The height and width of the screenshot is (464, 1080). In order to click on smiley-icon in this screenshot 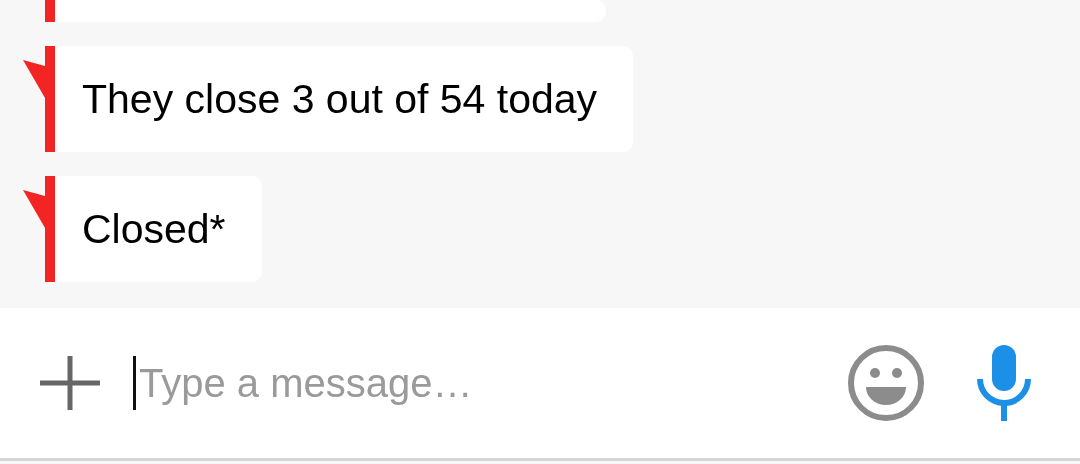, I will do `click(886, 383)`.